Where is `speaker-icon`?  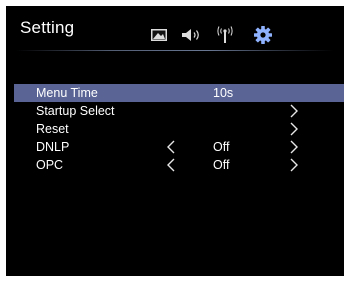 speaker-icon is located at coordinates (192, 35).